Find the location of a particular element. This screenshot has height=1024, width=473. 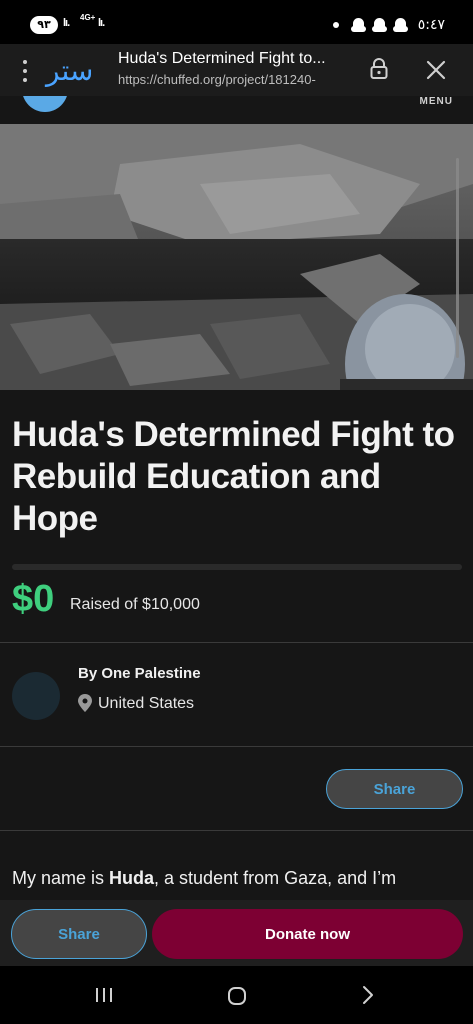

menu-button: MENU is located at coordinates (436, 101).